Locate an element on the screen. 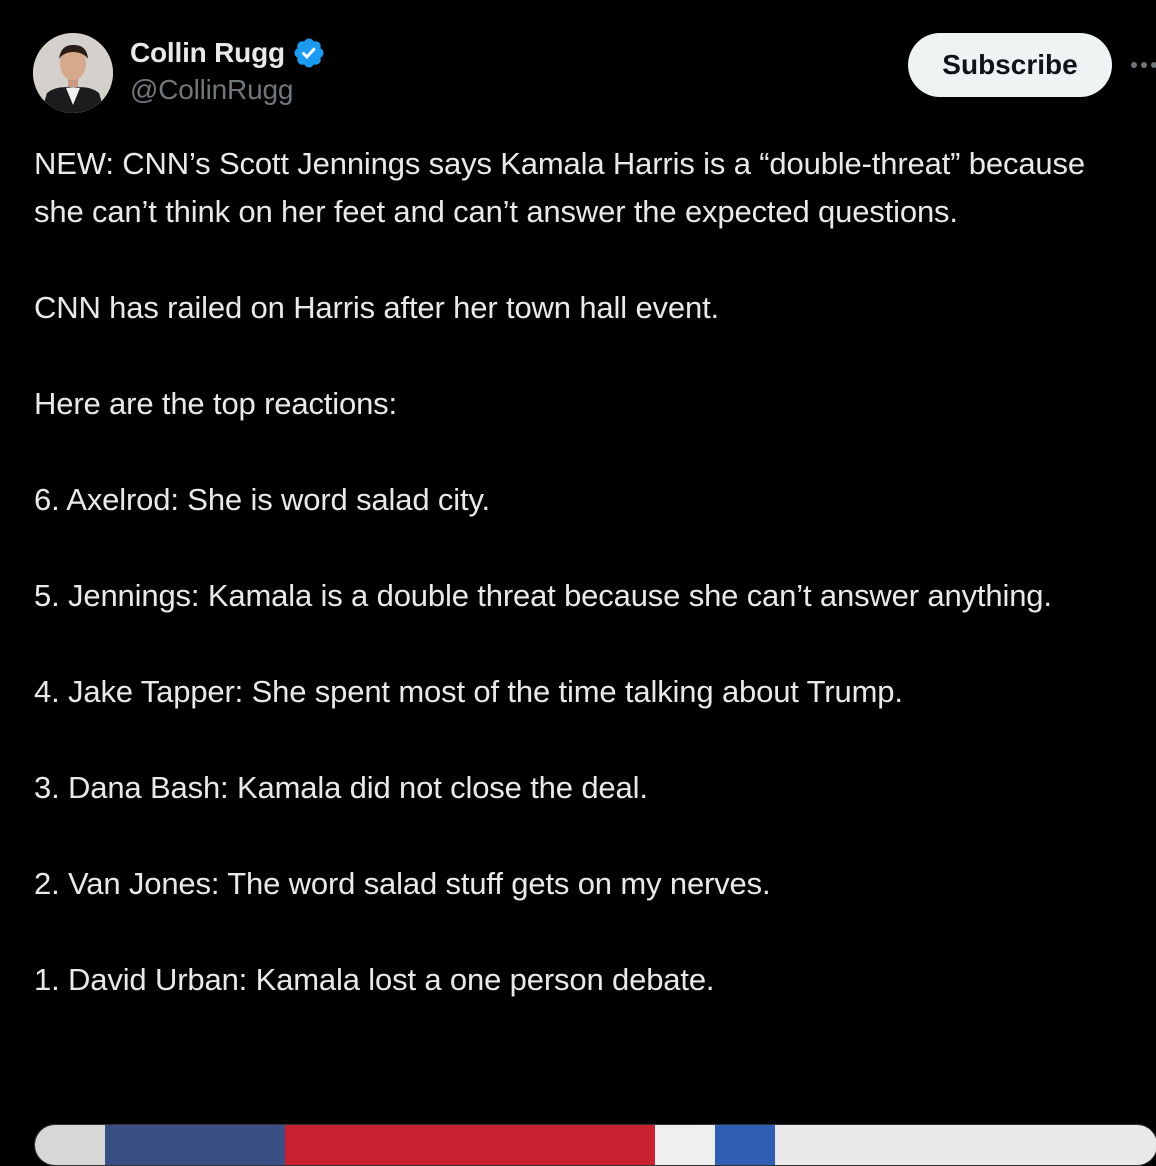  tweet-paragraph-lead: Here are the top reactions: is located at coordinates (215, 403).